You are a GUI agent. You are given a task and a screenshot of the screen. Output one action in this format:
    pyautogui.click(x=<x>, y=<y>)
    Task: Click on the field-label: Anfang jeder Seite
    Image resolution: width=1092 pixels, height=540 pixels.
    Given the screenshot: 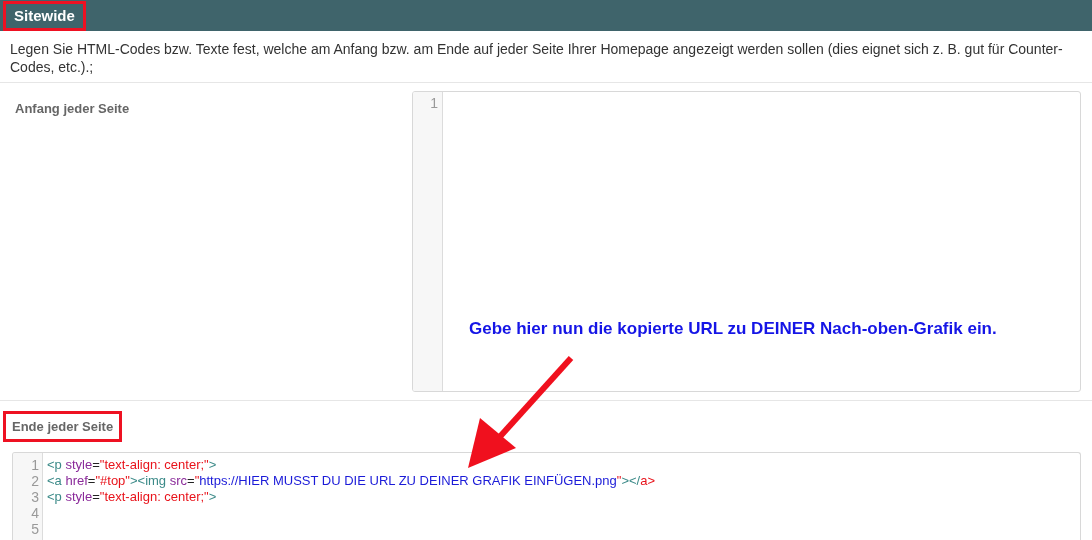 What is the action you would take?
    pyautogui.click(x=72, y=109)
    